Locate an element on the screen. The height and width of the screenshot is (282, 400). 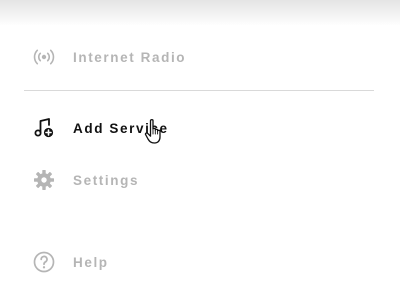
hand-pointer-cursor-icon is located at coordinates (152, 131).